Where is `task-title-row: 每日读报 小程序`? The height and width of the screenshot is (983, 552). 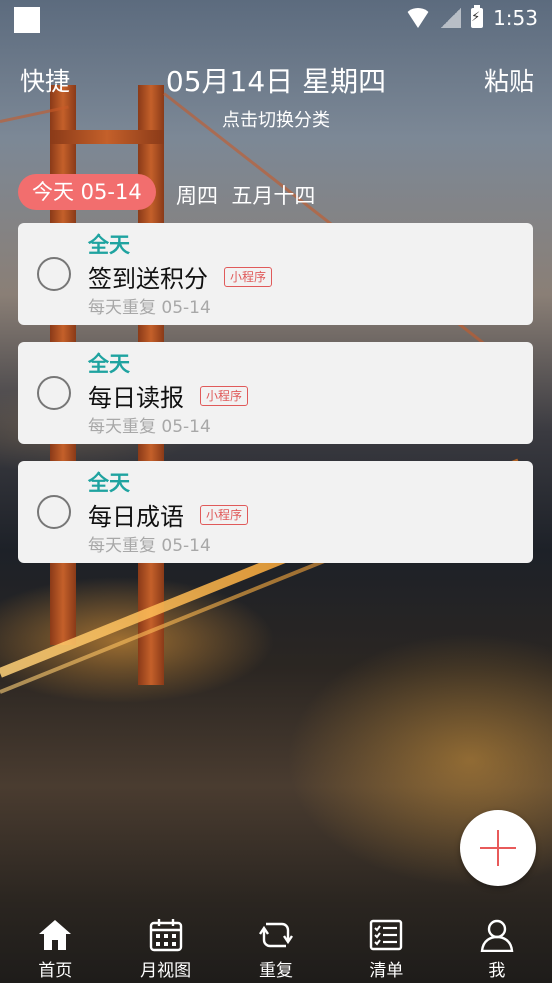
task-title-row: 每日读报 小程序 is located at coordinates (168, 395).